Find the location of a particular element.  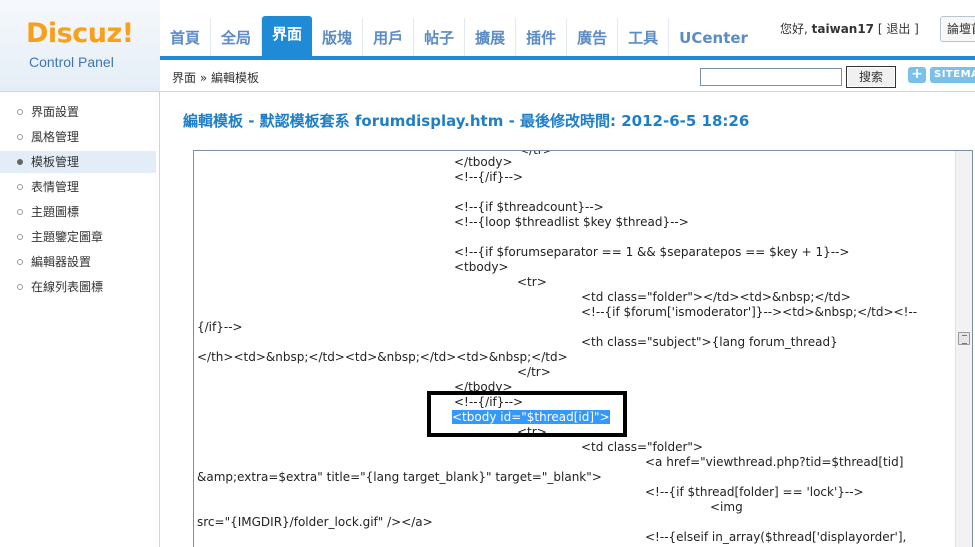

sidebar-item-thread-stamps: 主題鑒定圖章 is located at coordinates (78, 237).